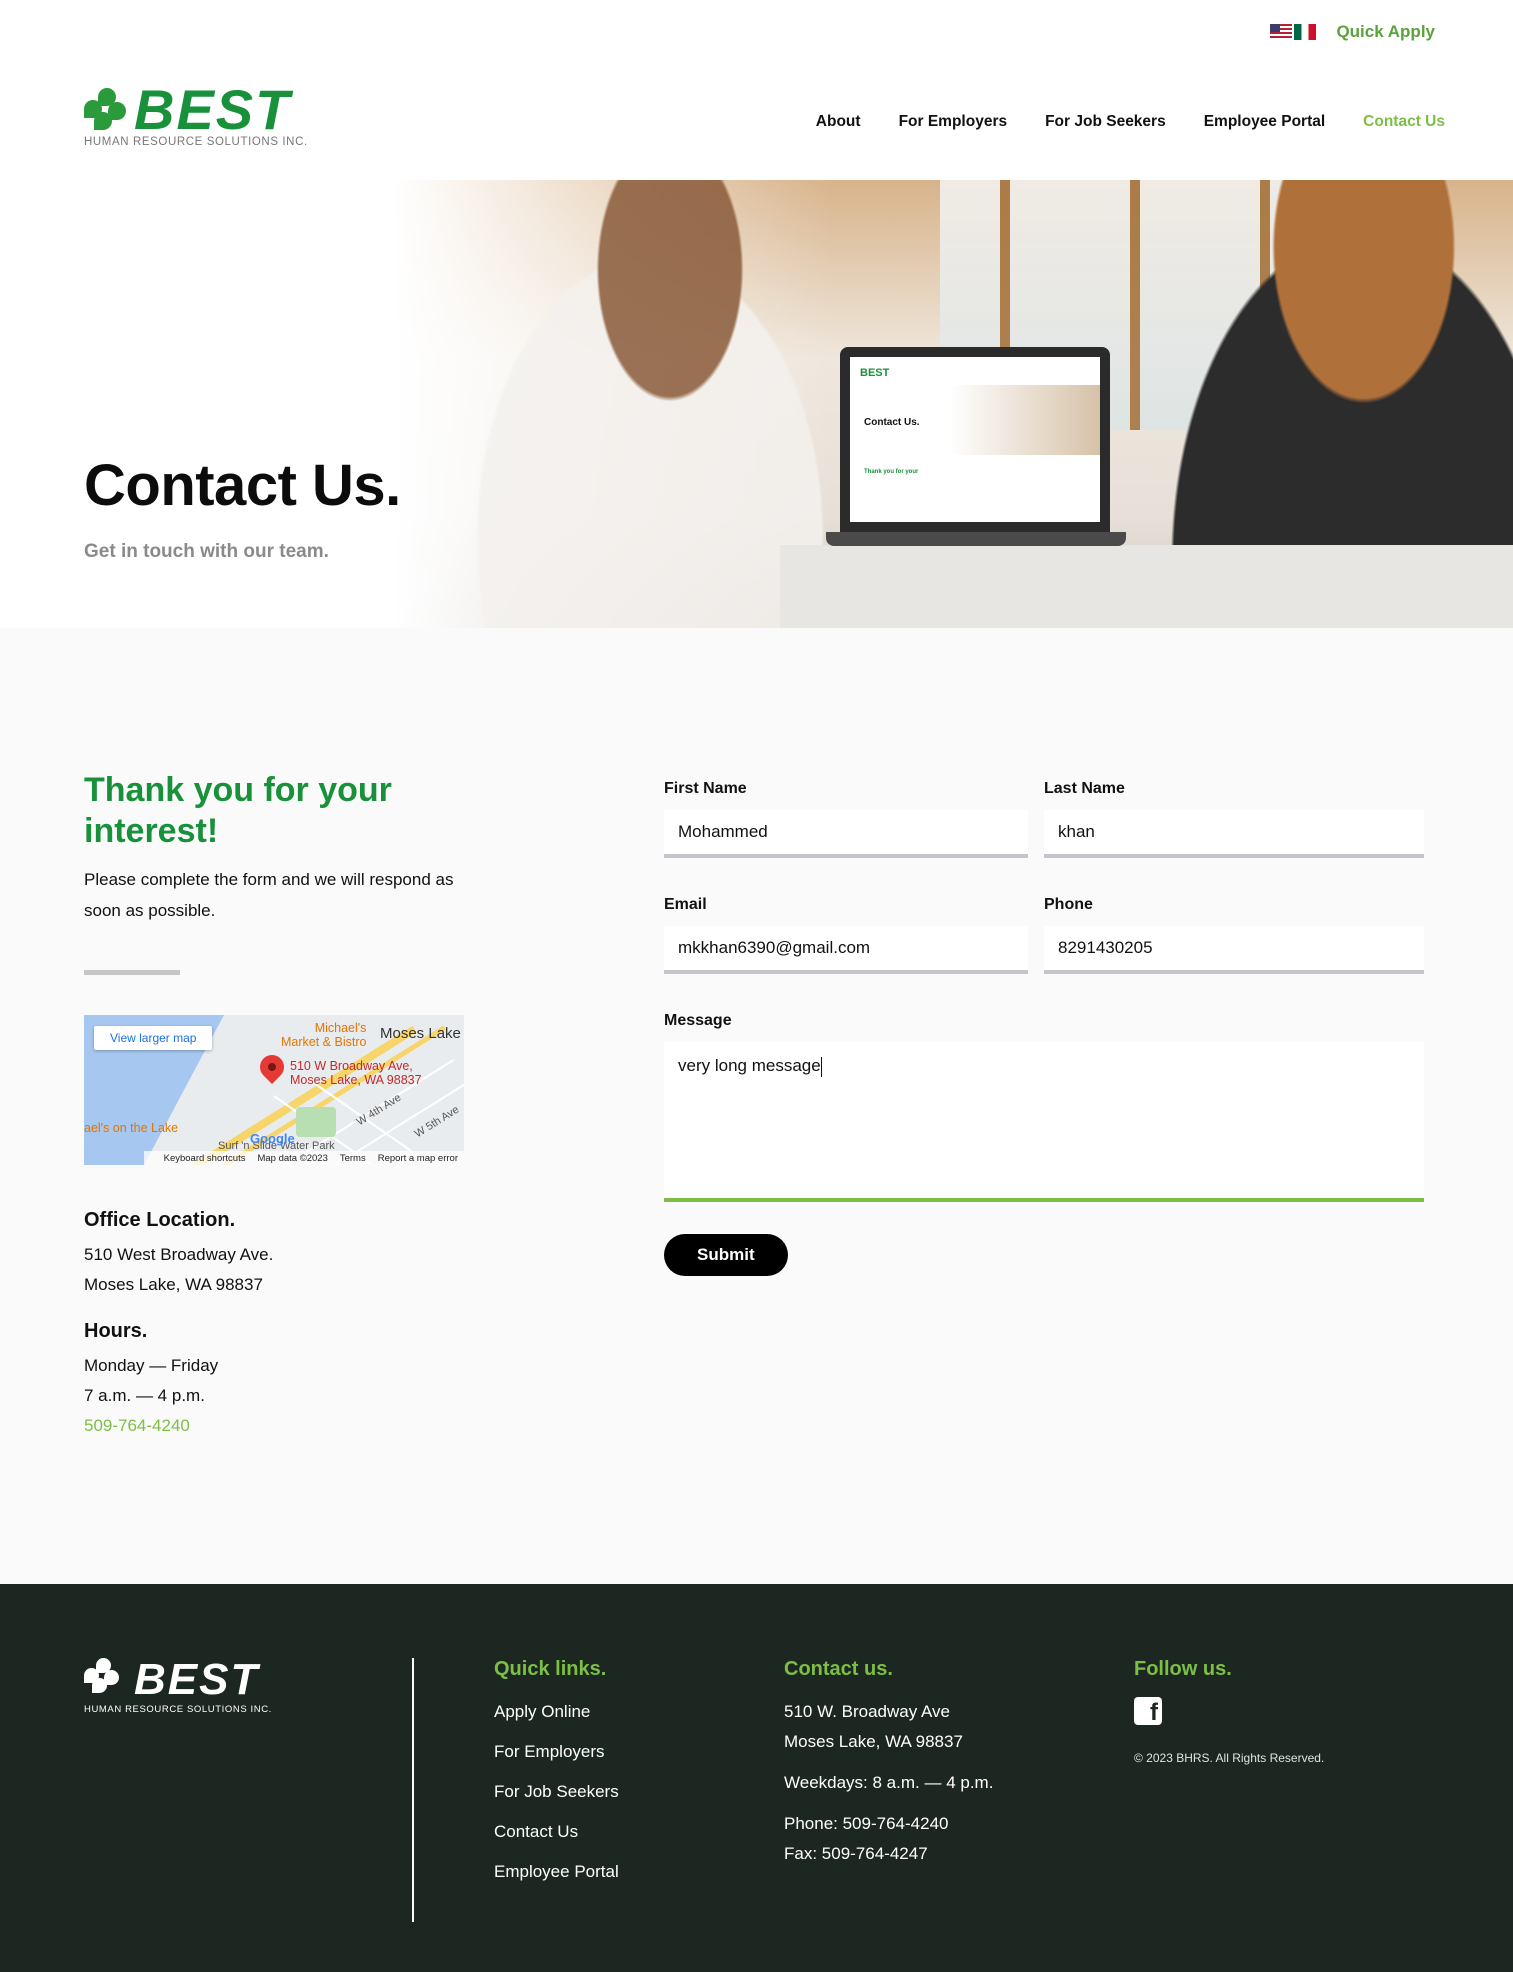 The height and width of the screenshot is (1972, 1513). What do you see at coordinates (705, 788) in the screenshot?
I see `first-name-label: First Name` at bounding box center [705, 788].